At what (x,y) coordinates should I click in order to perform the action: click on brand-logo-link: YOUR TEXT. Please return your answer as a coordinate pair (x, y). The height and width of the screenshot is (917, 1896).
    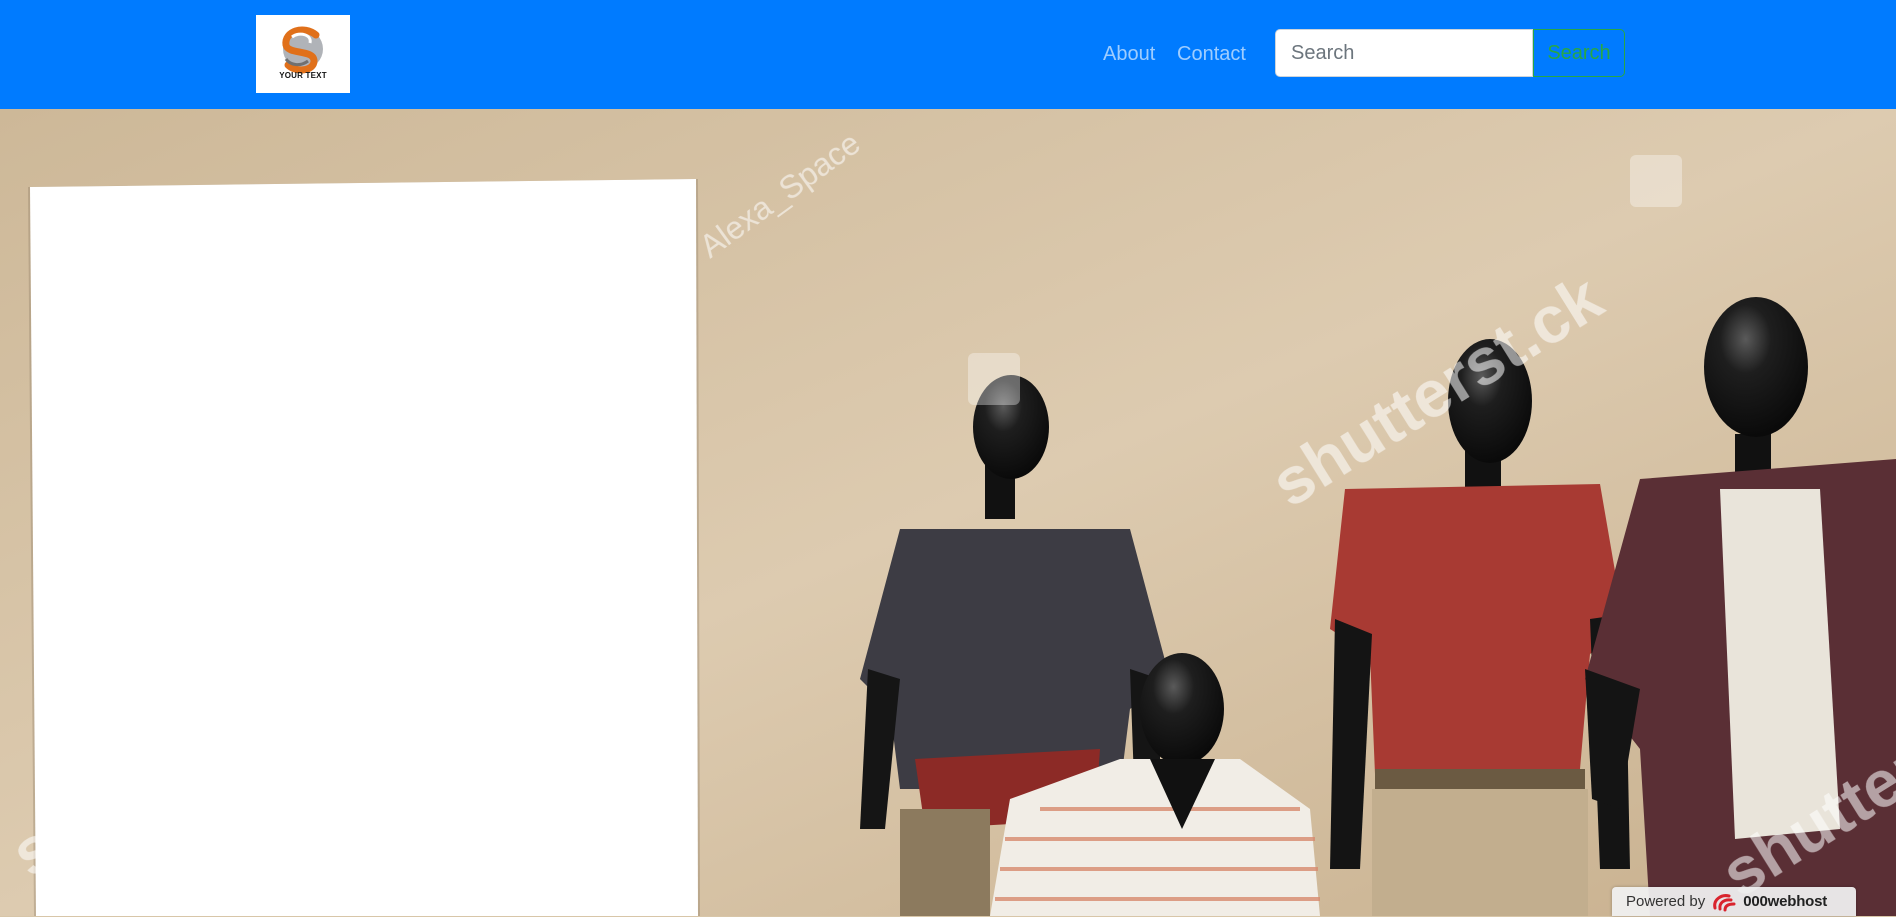
    Looking at the image, I should click on (303, 54).